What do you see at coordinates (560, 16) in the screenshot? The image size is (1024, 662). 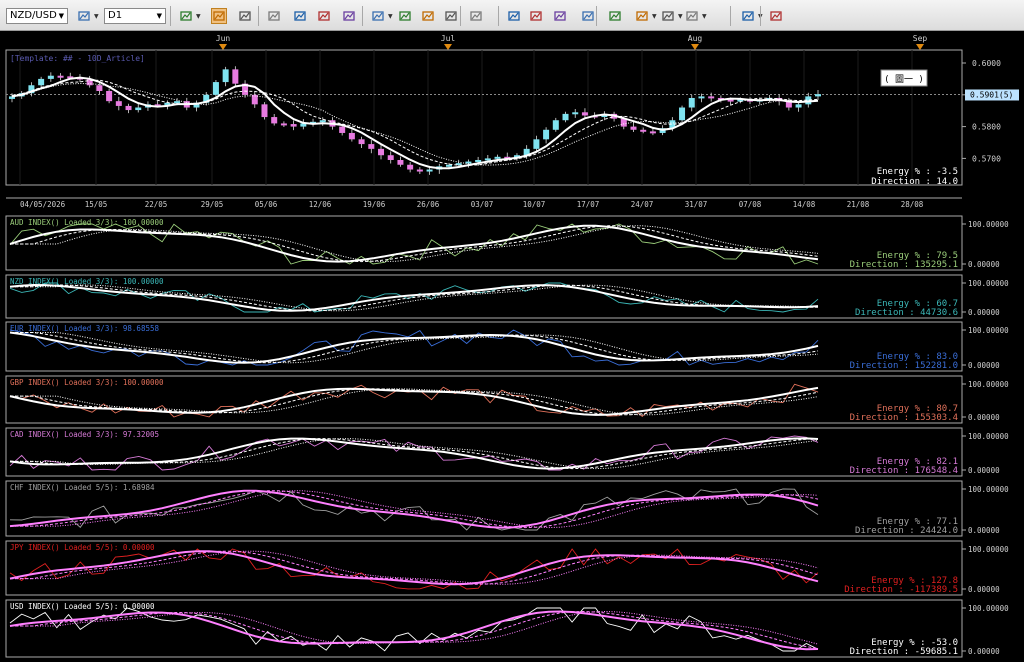 I see `template-button` at bounding box center [560, 16].